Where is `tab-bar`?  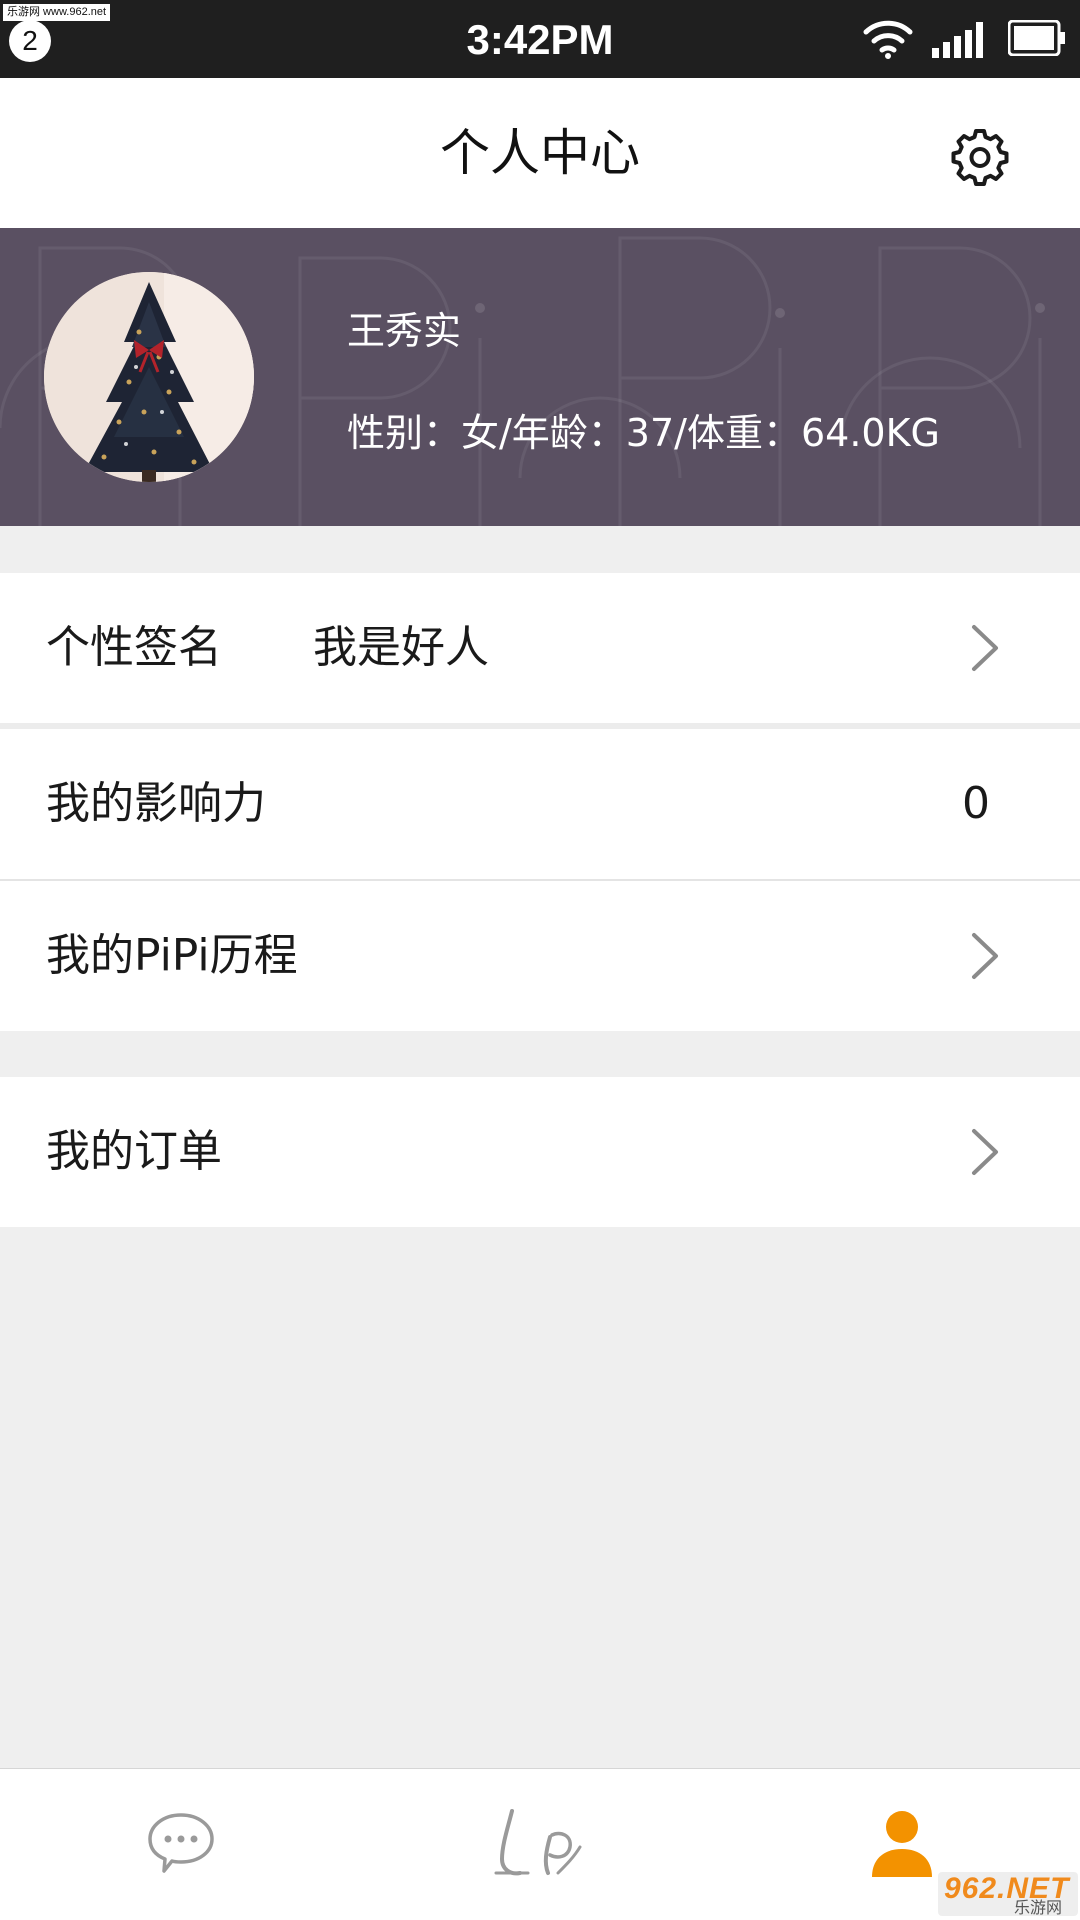
tab-bar is located at coordinates (540, 1844).